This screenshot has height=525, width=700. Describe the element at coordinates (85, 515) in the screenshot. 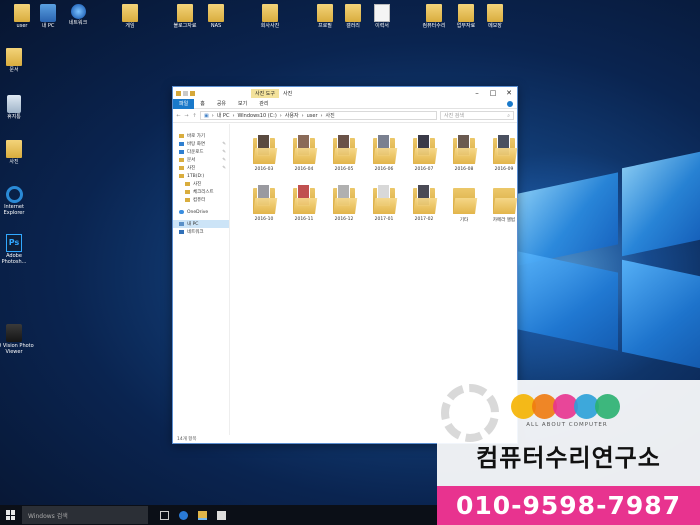

I see `taskbar-search: Windows 검색` at that location.